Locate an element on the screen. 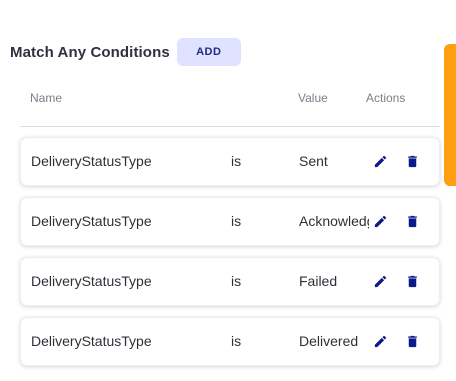 The image size is (456, 381). condition-value: Acknowledged is located at coordinates (334, 221).